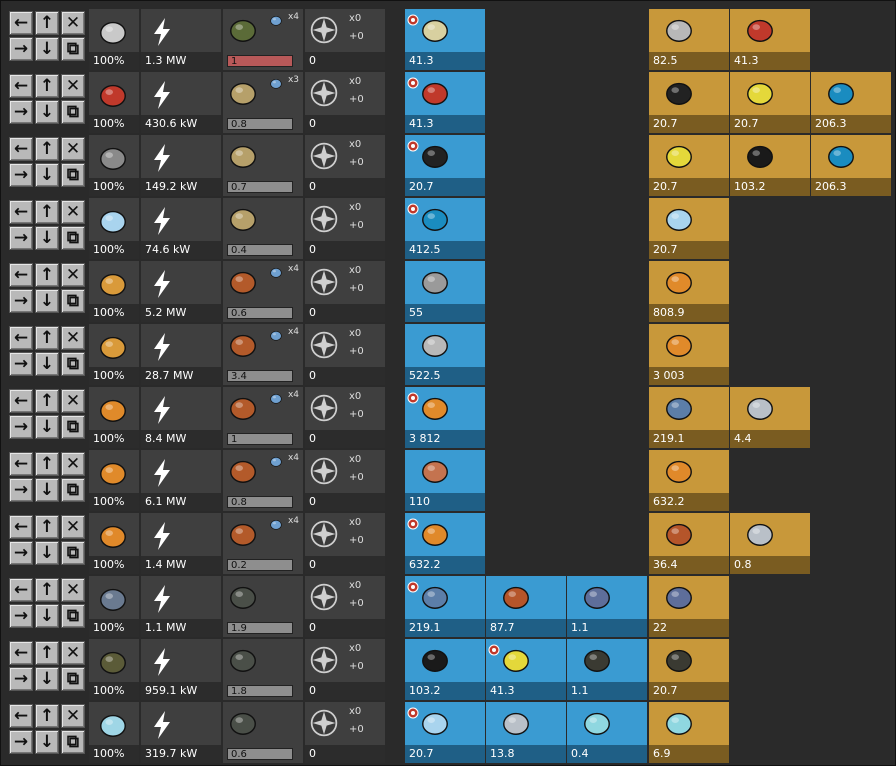 This screenshot has width=896, height=766. I want to click on ingredient-cell: 219.1, so click(689, 417).